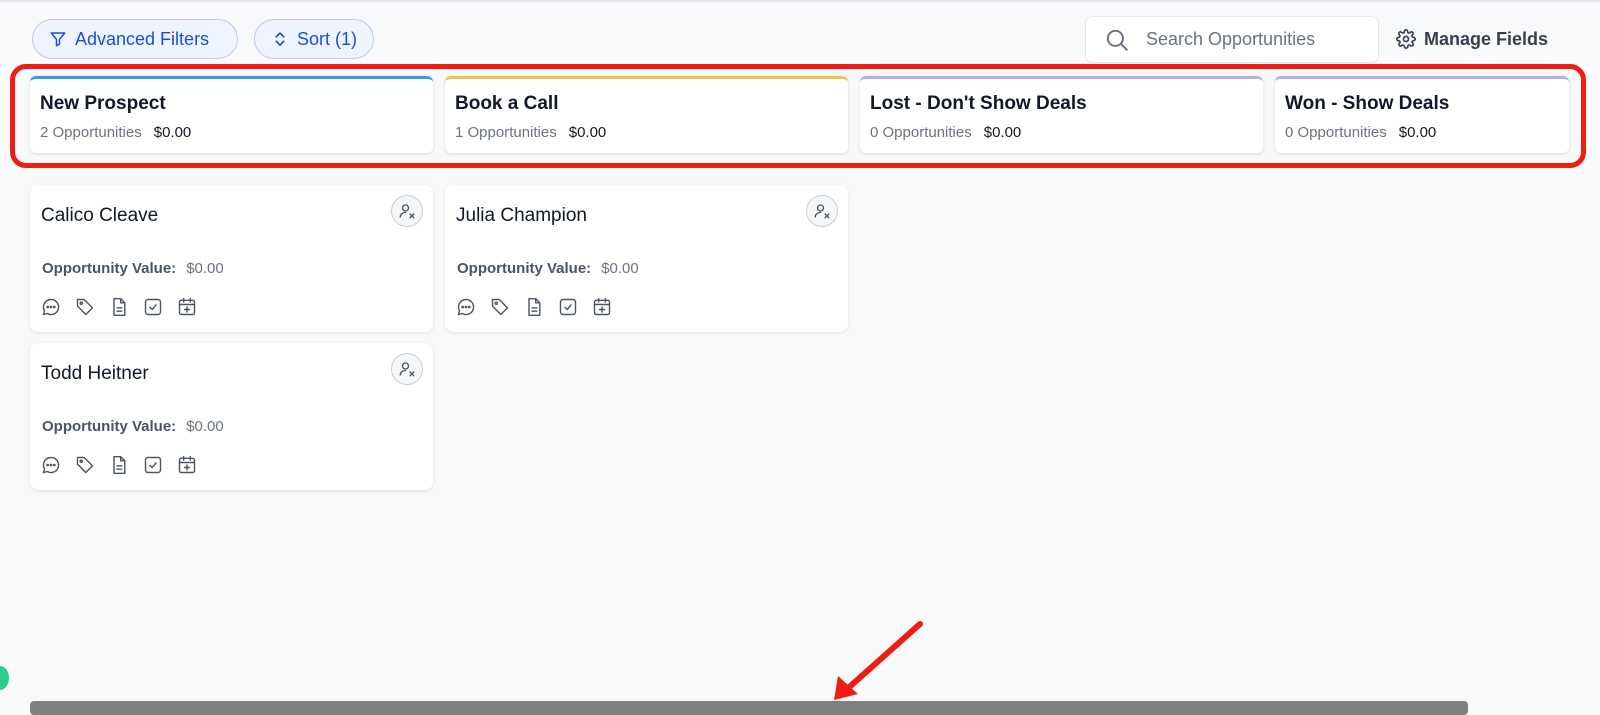  Describe the element at coordinates (1486, 38) in the screenshot. I see `manage-fields-label: Manage Fields` at that location.